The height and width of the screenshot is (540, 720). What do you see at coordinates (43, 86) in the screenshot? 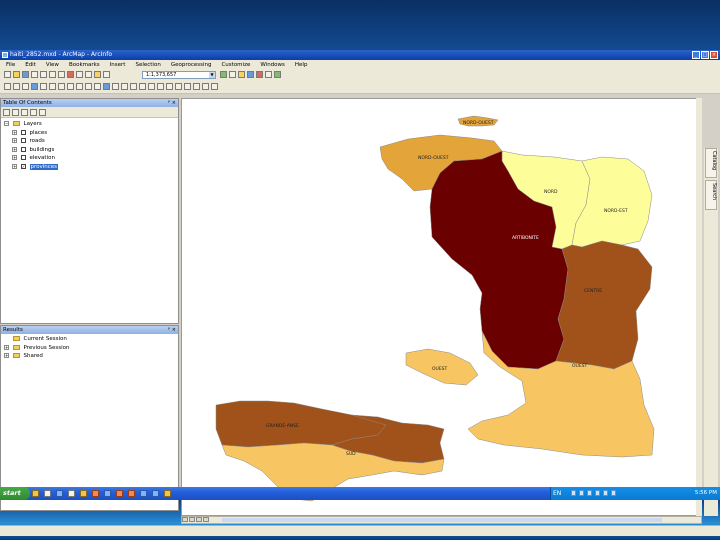
I see `fixed-zoom-in-icon` at bounding box center [43, 86].